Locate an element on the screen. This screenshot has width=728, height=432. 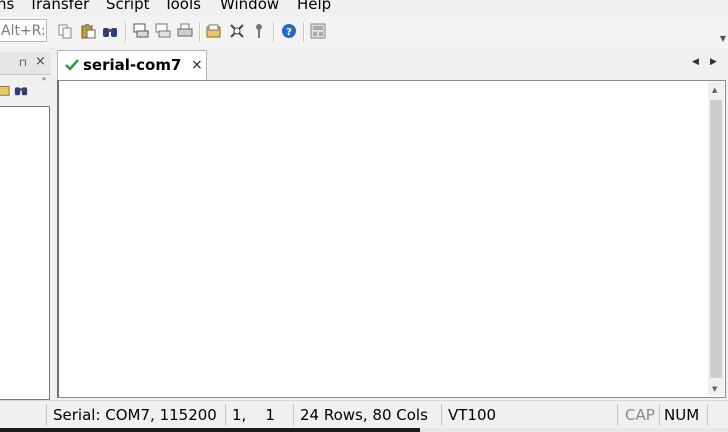
check-icon is located at coordinates (72, 65).